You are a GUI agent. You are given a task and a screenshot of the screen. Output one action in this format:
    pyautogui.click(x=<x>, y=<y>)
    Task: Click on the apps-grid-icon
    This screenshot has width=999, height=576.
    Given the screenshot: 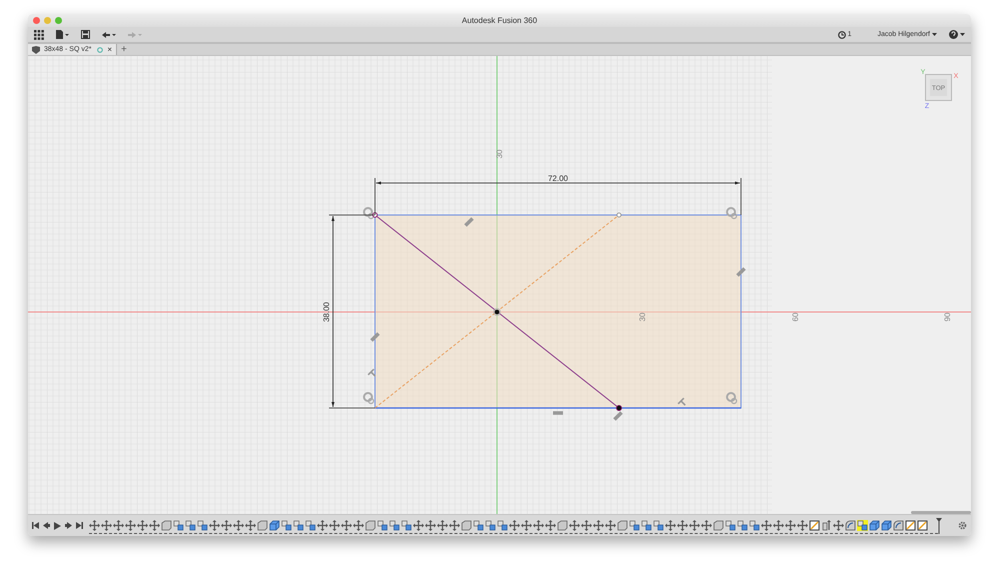 What is the action you would take?
    pyautogui.click(x=39, y=35)
    